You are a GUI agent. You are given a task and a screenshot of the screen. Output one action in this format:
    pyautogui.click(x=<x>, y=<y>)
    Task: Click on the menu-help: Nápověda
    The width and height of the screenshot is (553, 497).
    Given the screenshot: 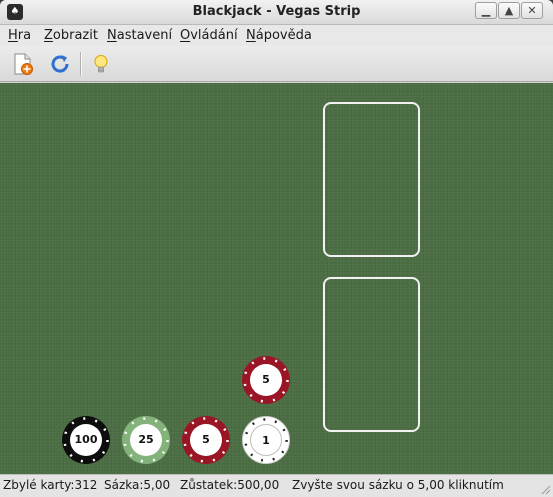 What is the action you would take?
    pyautogui.click(x=279, y=35)
    